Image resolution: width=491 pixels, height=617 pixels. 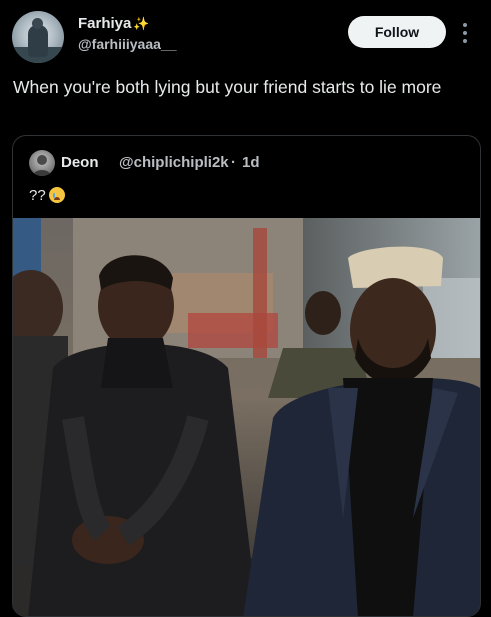 I want to click on author-avatar, so click(x=38, y=37).